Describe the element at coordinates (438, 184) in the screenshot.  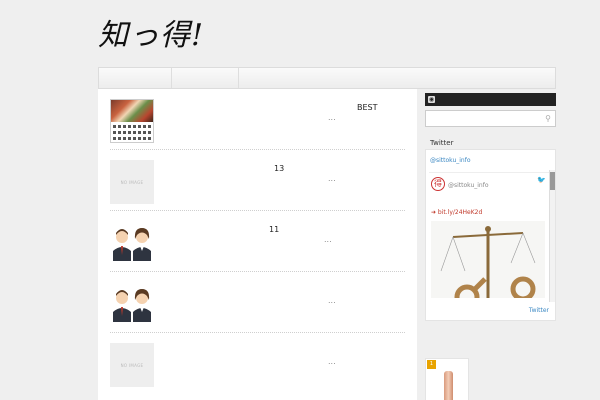
I see `avatar: 得` at that location.